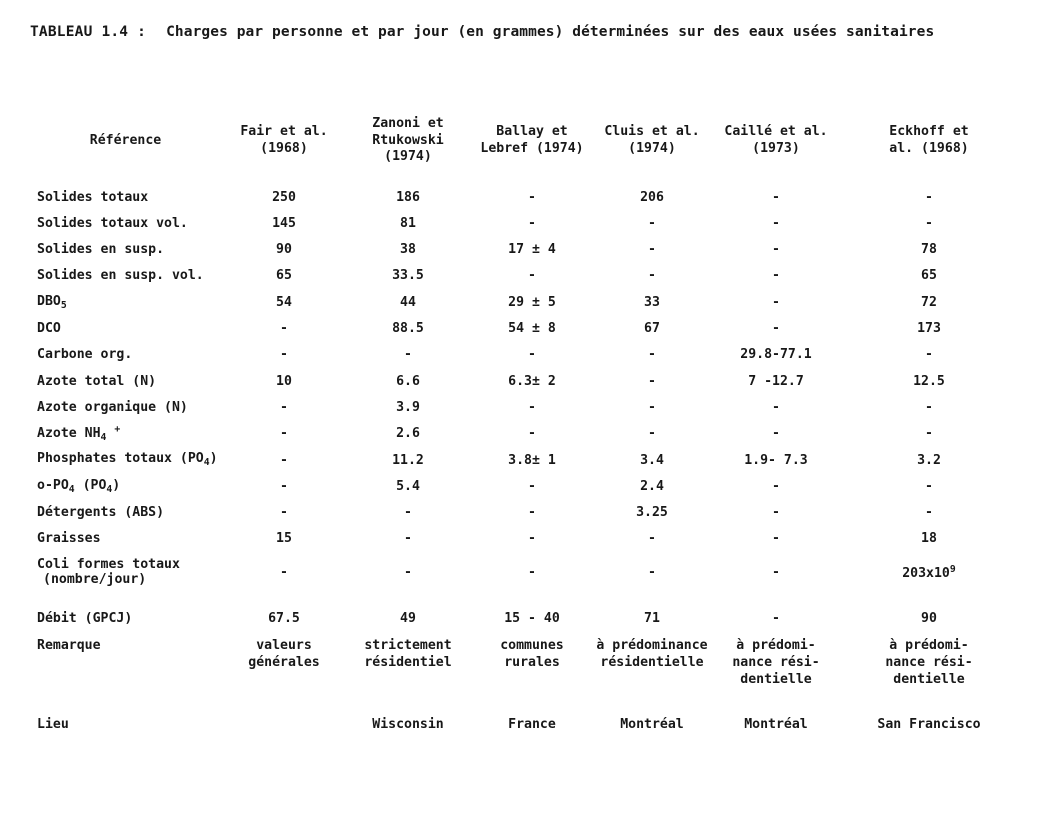  I want to click on lieu-cell: Montréal, so click(776, 725).